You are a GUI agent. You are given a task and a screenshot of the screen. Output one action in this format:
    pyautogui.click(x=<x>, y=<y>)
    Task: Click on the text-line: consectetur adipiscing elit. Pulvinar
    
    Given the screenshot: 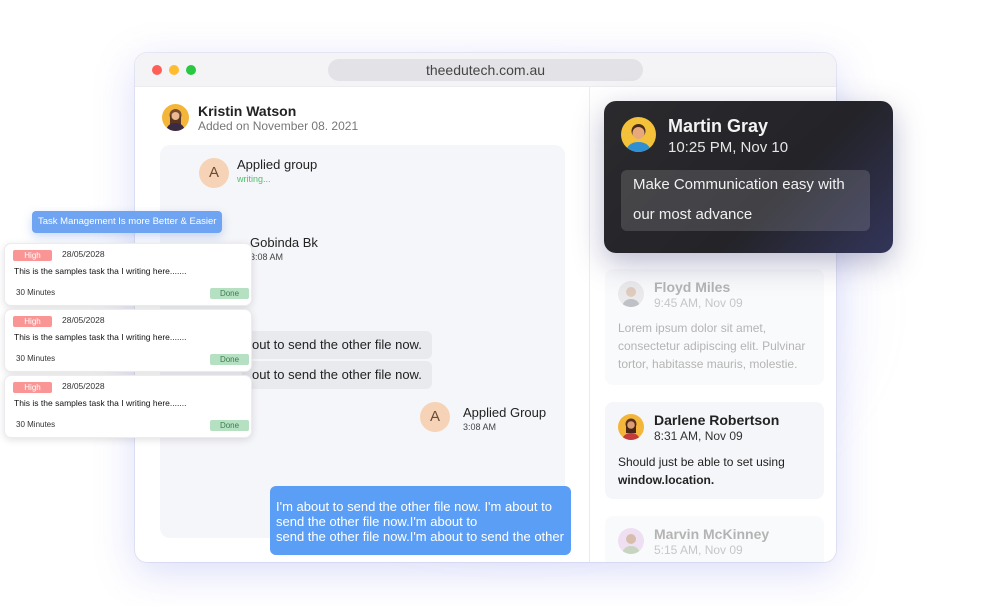 What is the action you would take?
    pyautogui.click(x=712, y=346)
    